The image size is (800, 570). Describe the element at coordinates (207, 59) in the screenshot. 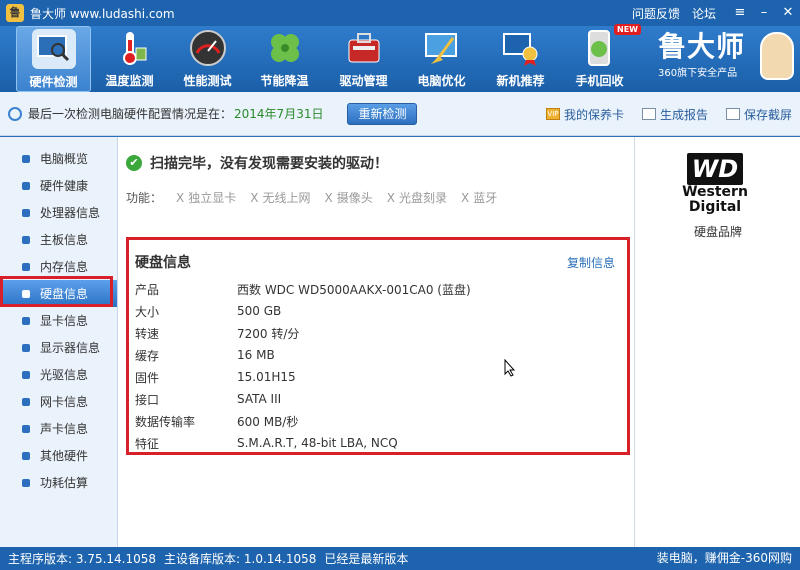

I see `nav-performance-test: 性能测试` at that location.